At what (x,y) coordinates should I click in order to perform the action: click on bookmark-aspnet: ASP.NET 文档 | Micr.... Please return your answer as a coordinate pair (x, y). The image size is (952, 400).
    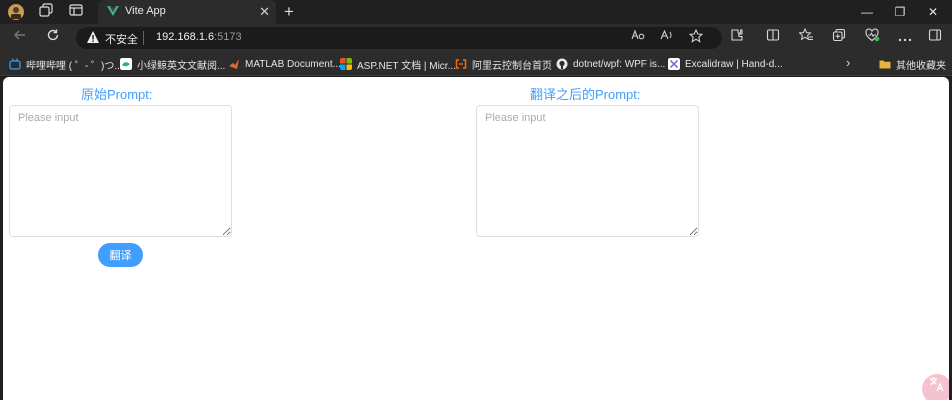
    Looking at the image, I should click on (398, 64).